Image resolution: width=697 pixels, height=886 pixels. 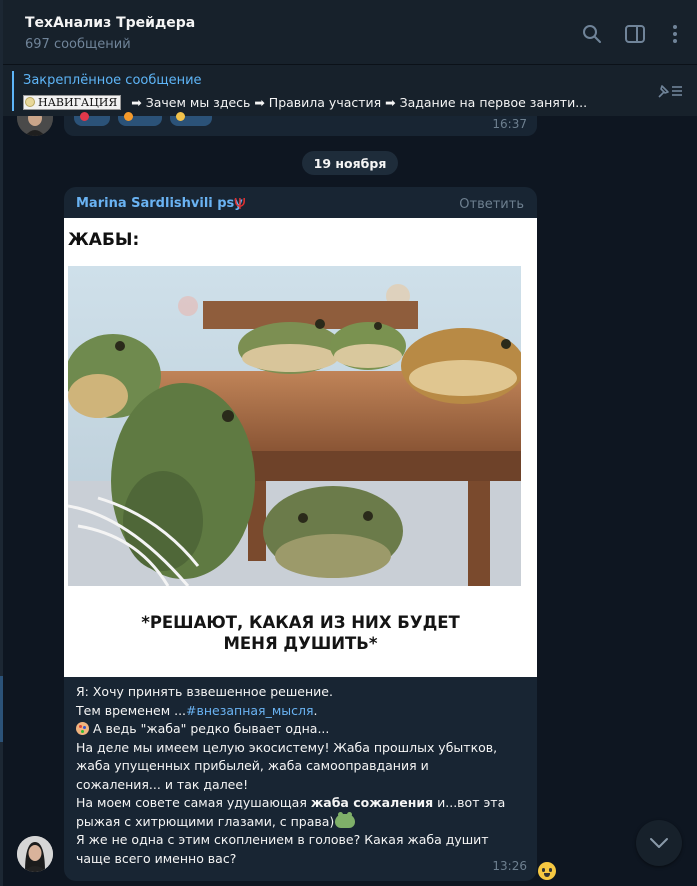 I want to click on chat-header: ТехАнализ Трейдера 697 сообщений, so click(x=350, y=34).